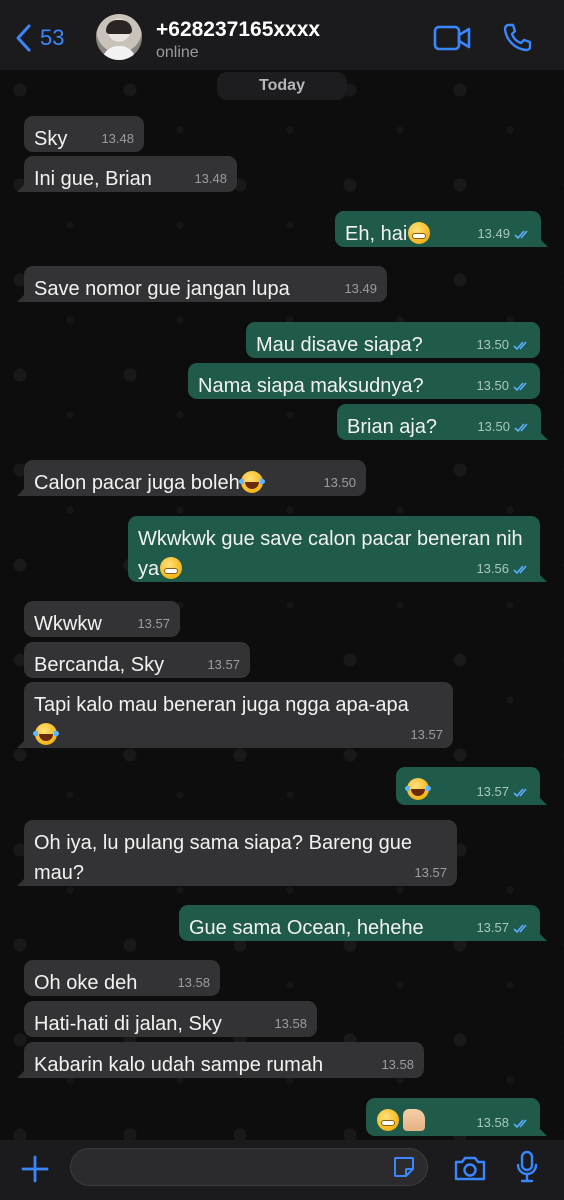 The width and height of the screenshot is (564, 1200). Describe the element at coordinates (51, 139) in the screenshot. I see `message-text: Sky` at that location.